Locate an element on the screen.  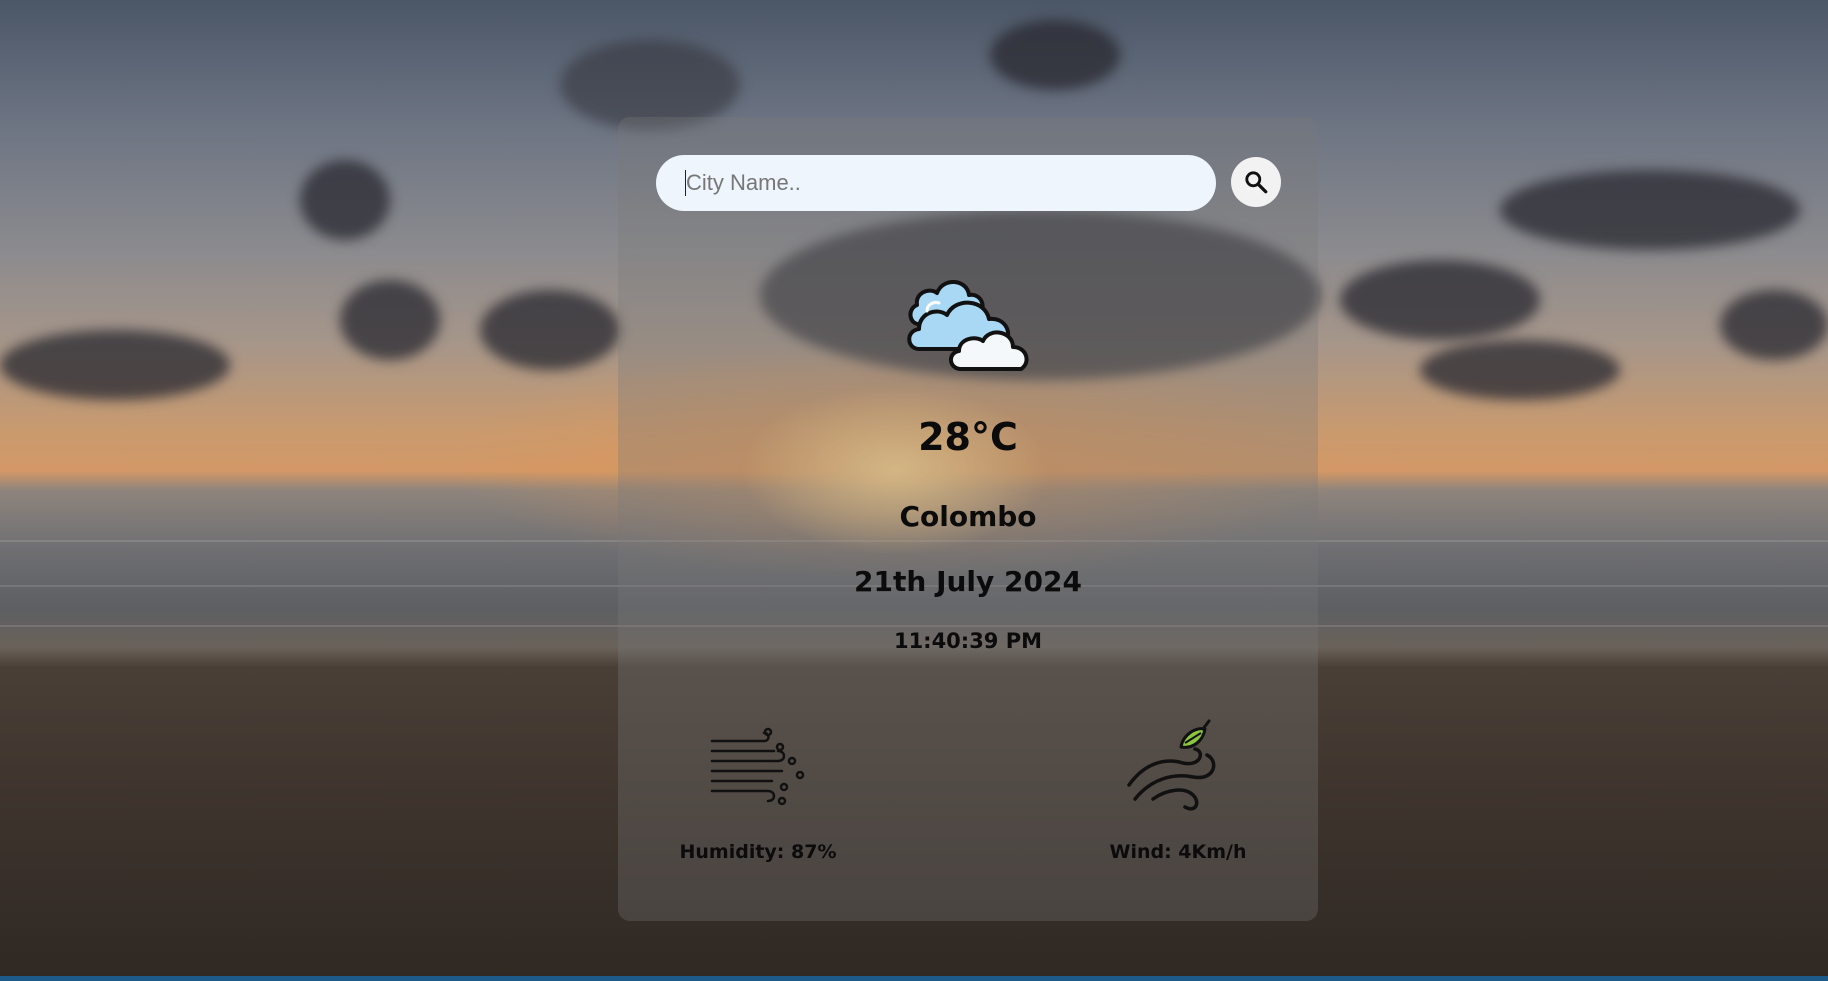
wind-label: Wind: 4Km/h is located at coordinates (1178, 852).